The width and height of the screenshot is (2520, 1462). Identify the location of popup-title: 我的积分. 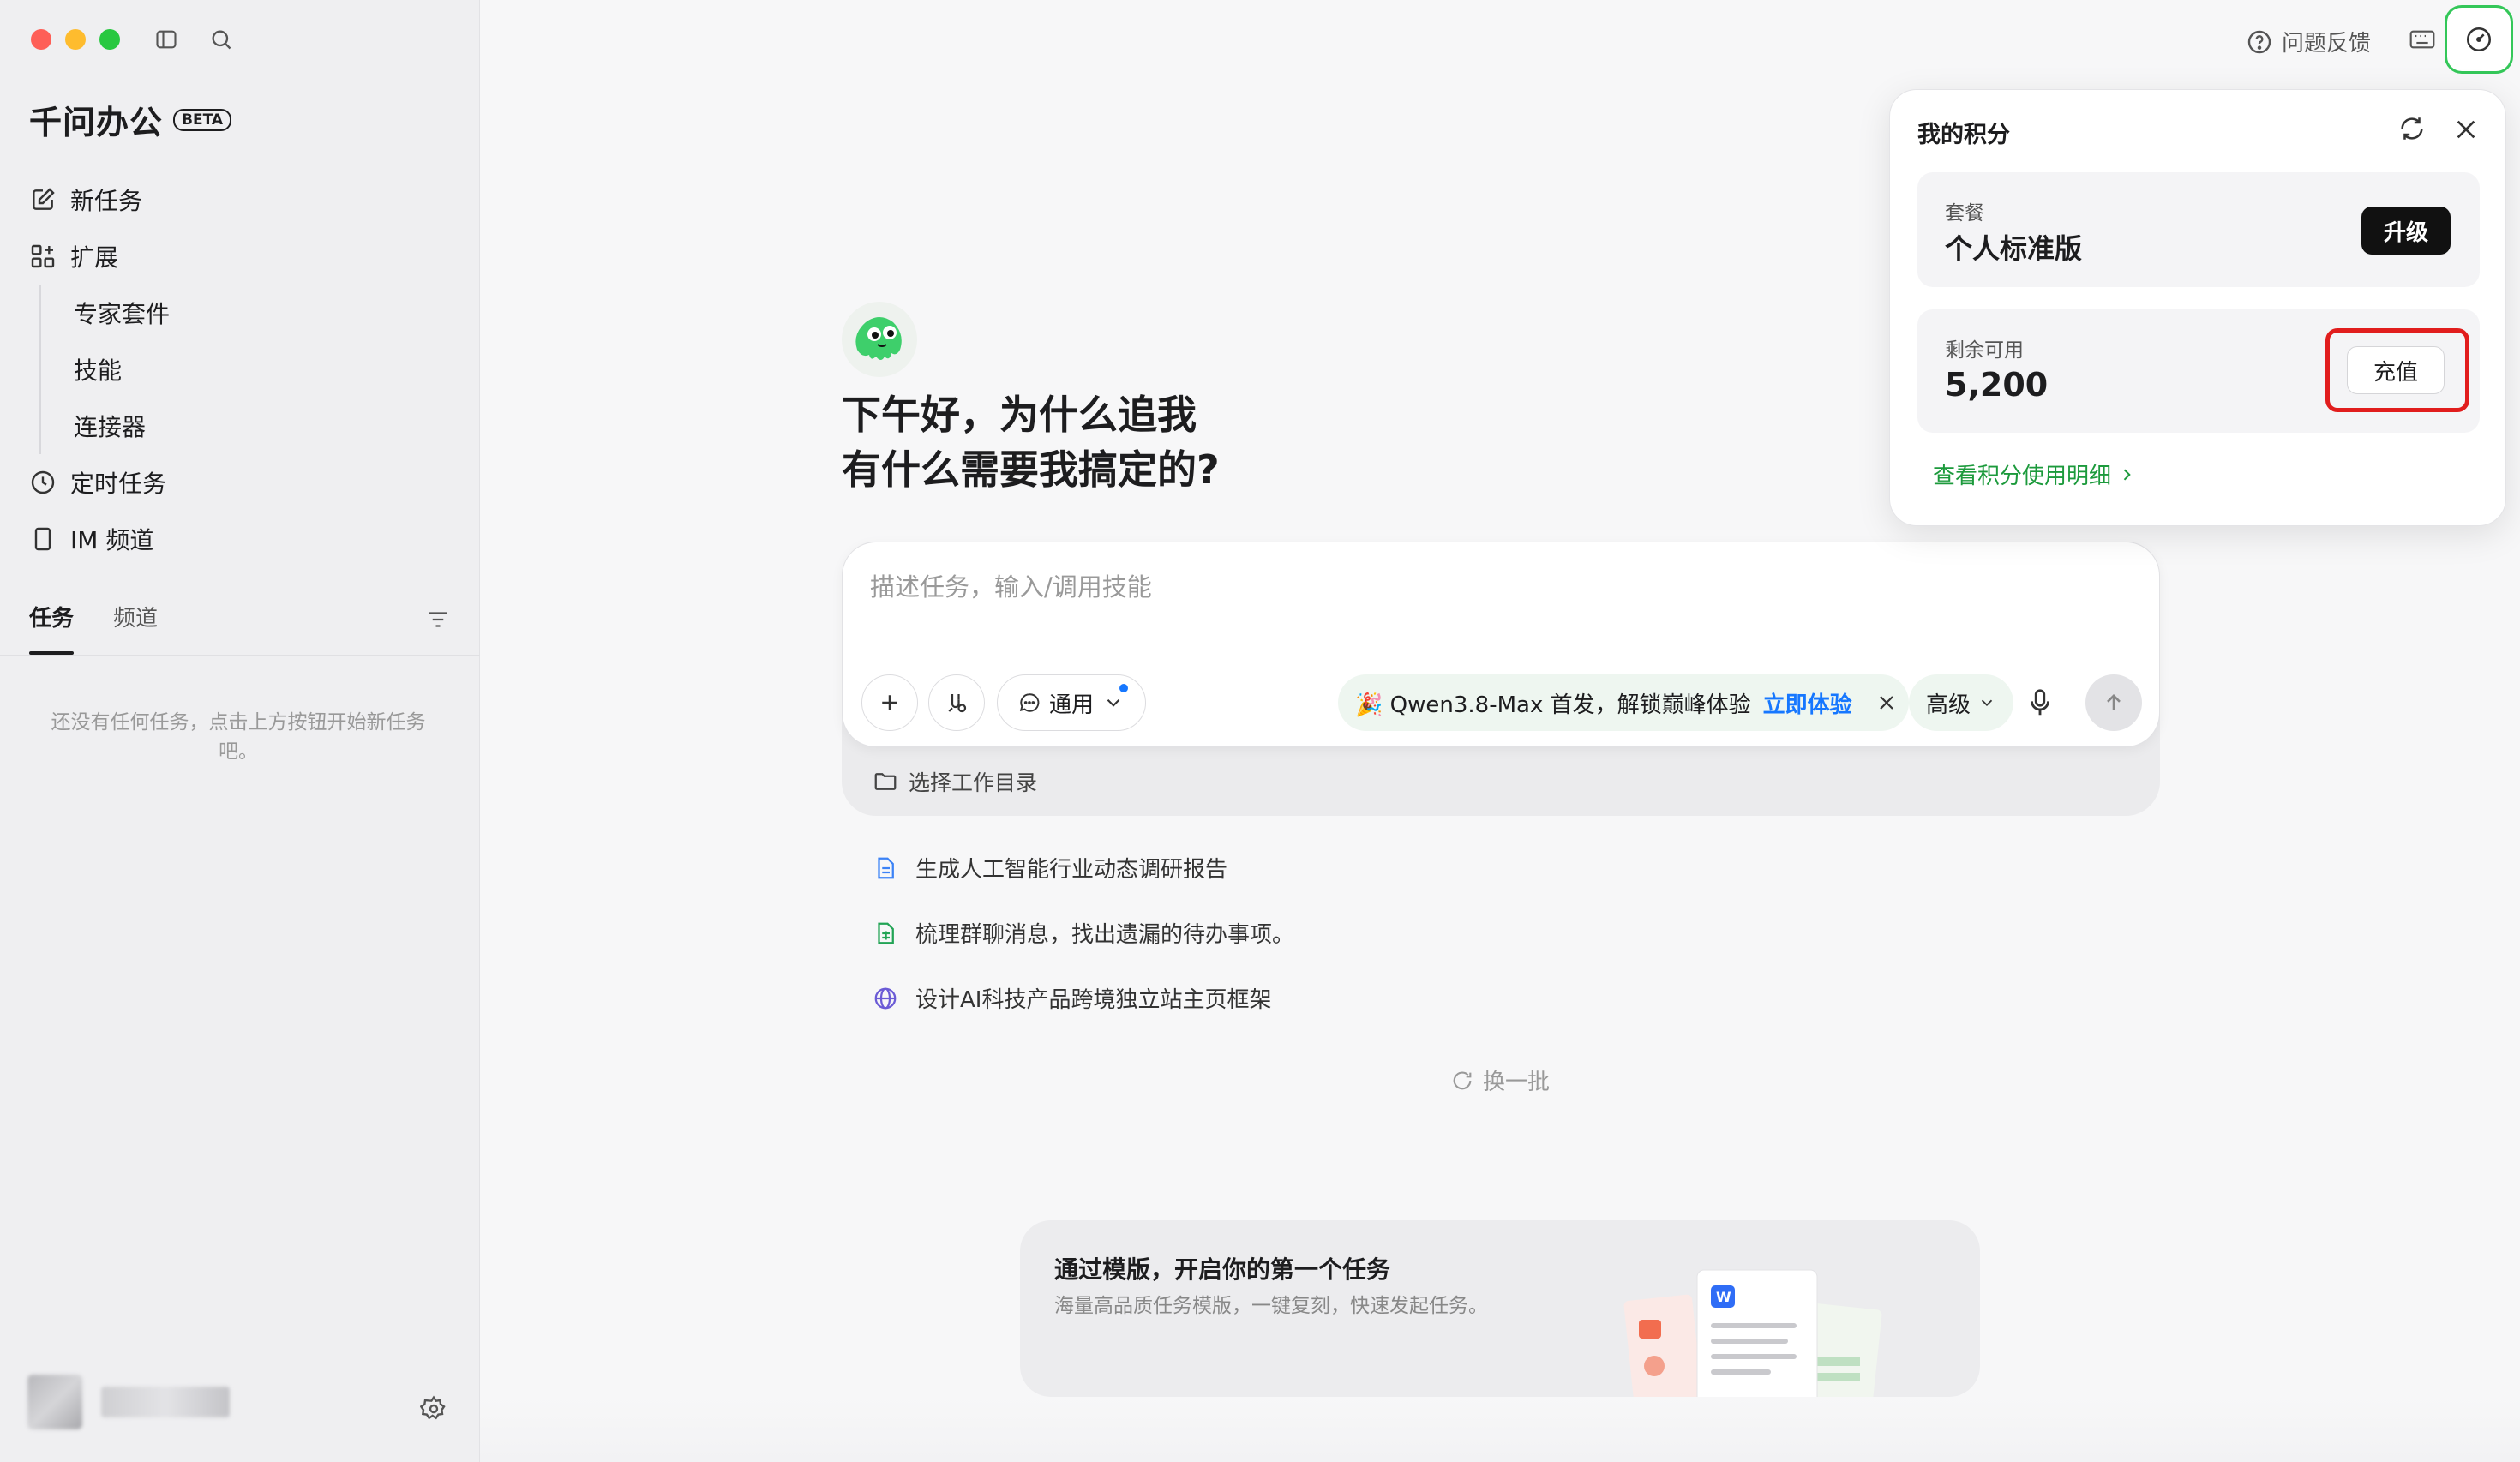
(1963, 135).